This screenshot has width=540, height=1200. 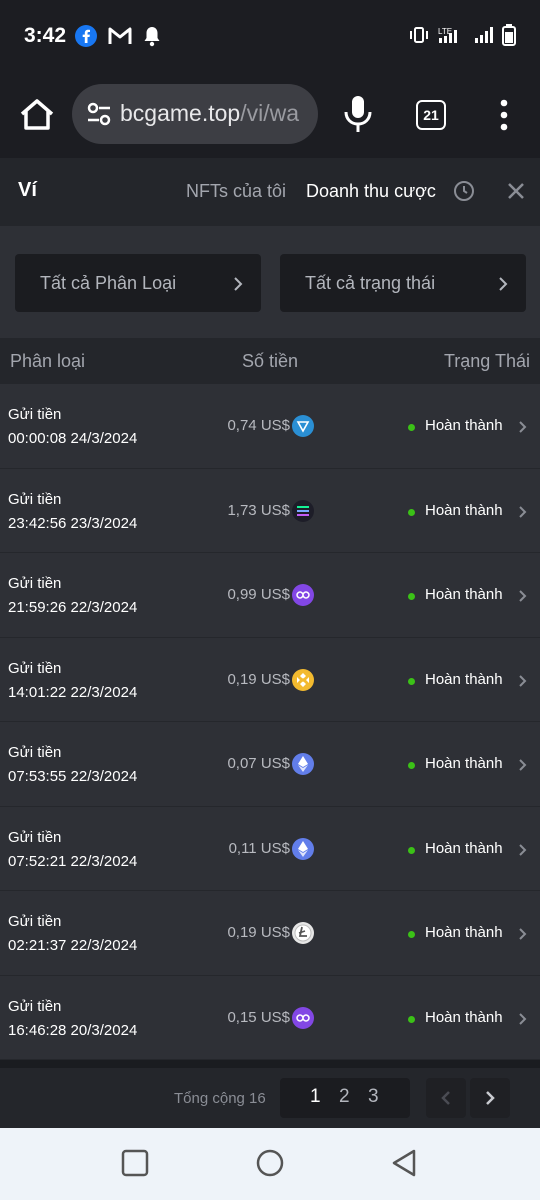 What do you see at coordinates (73, 438) in the screenshot?
I see `row-time: 00:00:08 24/3/2024` at bounding box center [73, 438].